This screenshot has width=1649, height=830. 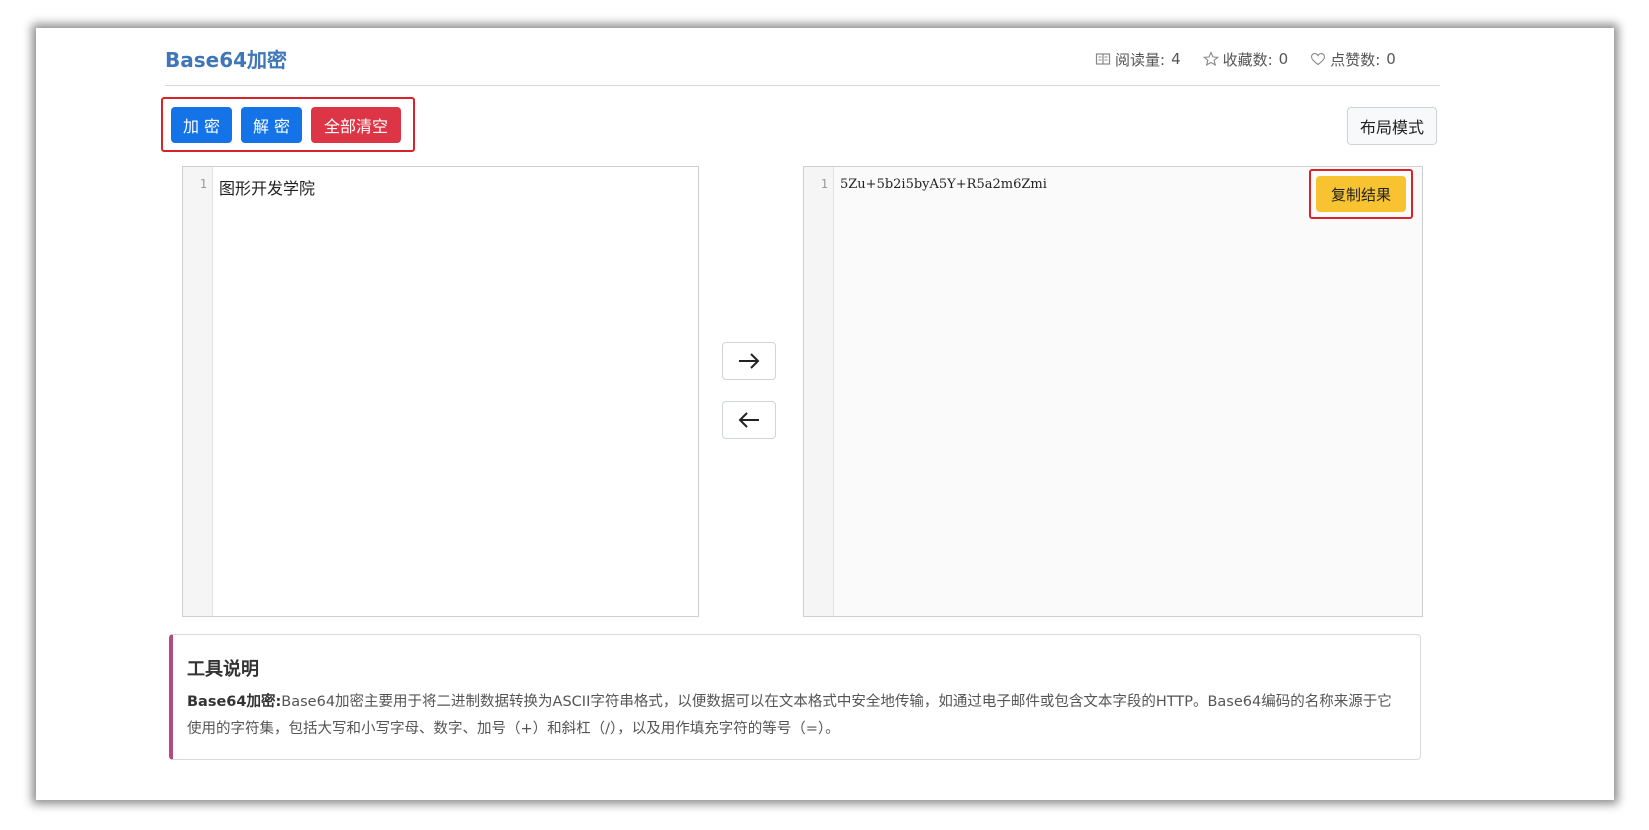 What do you see at coordinates (201, 125) in the screenshot?
I see `encode-button: 加 密` at bounding box center [201, 125].